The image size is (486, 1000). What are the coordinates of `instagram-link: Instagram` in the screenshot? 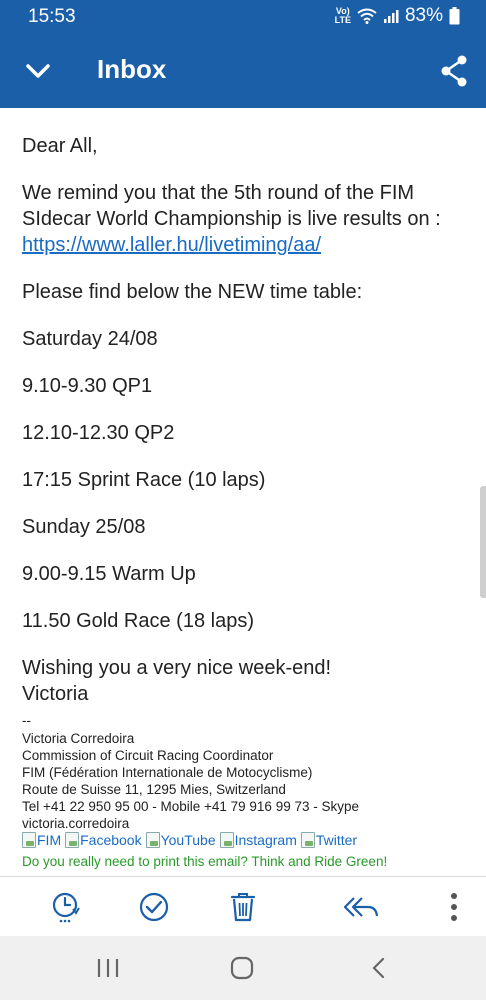 It's located at (258, 840).